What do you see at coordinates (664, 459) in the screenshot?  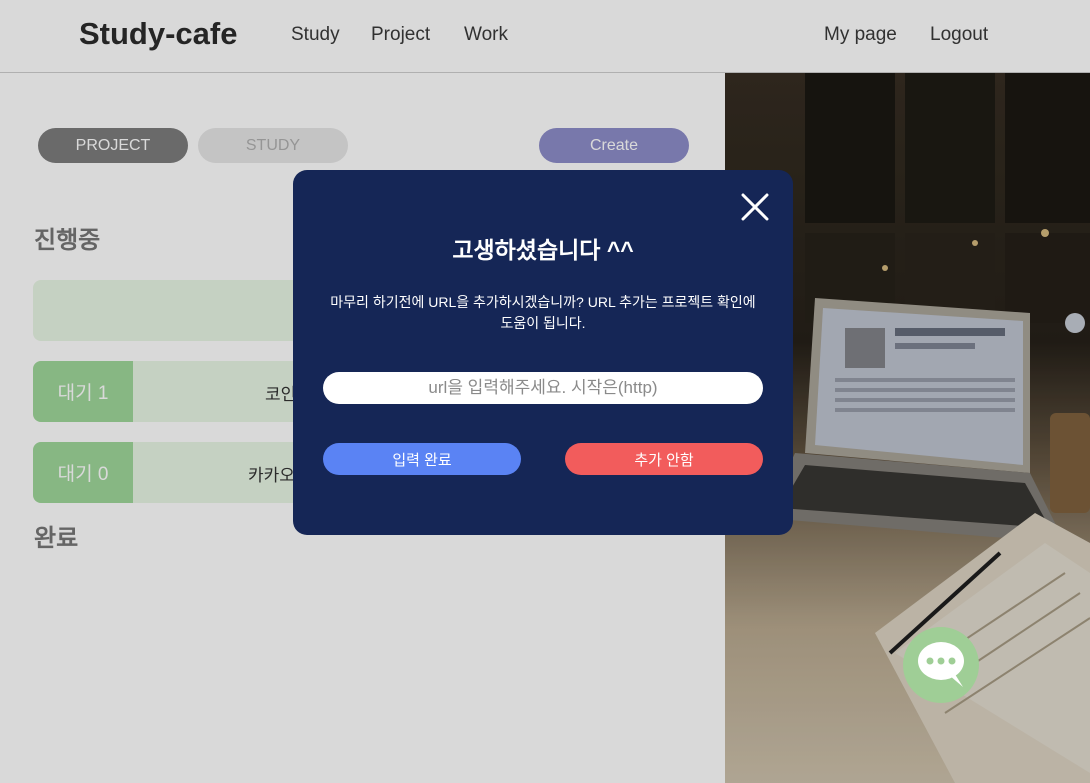 I see `skip-button: 추가 안함` at bounding box center [664, 459].